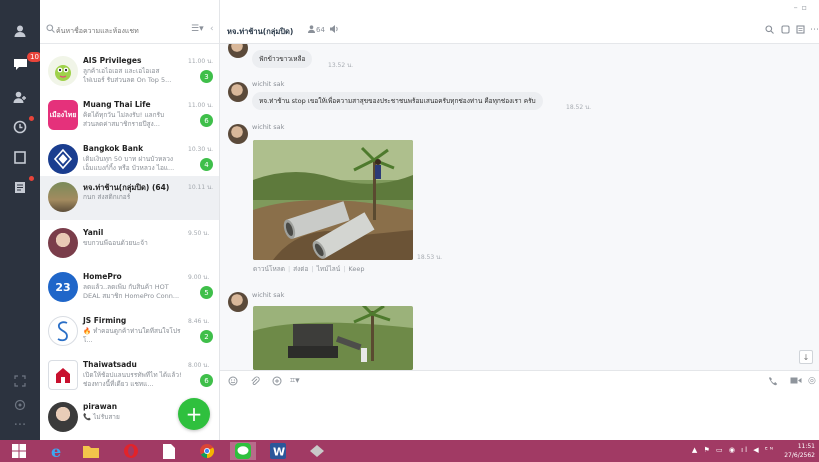 Image resolution: width=819 pixels, height=462 pixels. I want to click on message-time: 18.52 น., so click(579, 107).